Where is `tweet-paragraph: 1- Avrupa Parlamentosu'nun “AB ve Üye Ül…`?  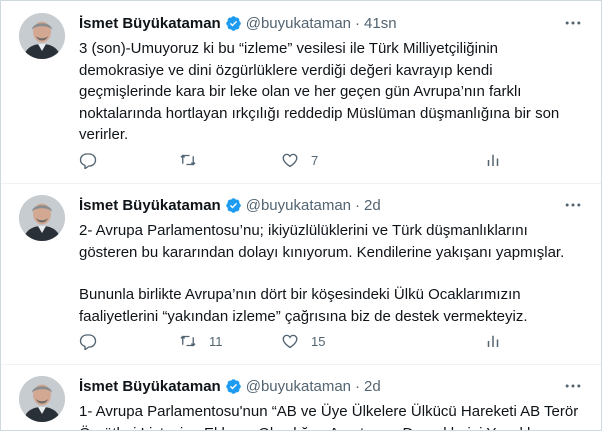
tweet-paragraph: 1- Avrupa Parlamentosu'nun “AB ve Üye Ül… is located at coordinates (329, 416).